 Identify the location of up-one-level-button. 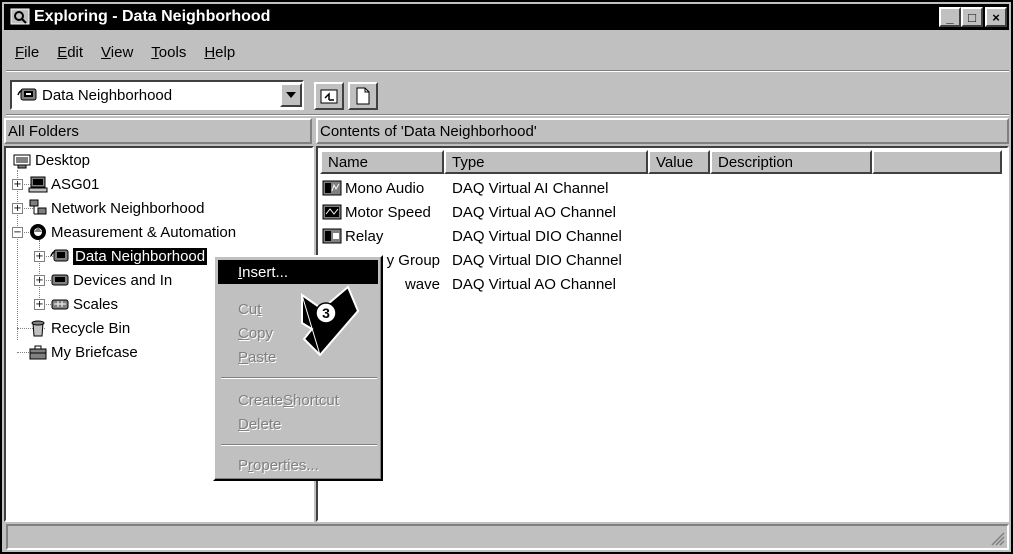
(329, 96).